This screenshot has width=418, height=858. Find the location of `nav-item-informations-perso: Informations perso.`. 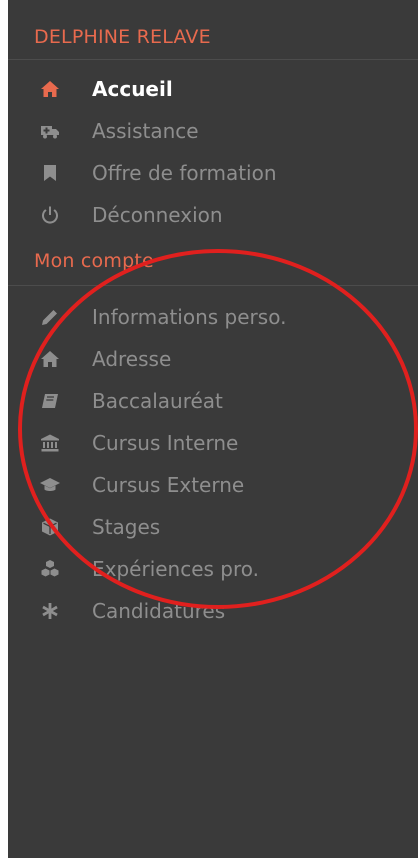

nav-item-informations-perso: Informations perso. is located at coordinates (213, 317).